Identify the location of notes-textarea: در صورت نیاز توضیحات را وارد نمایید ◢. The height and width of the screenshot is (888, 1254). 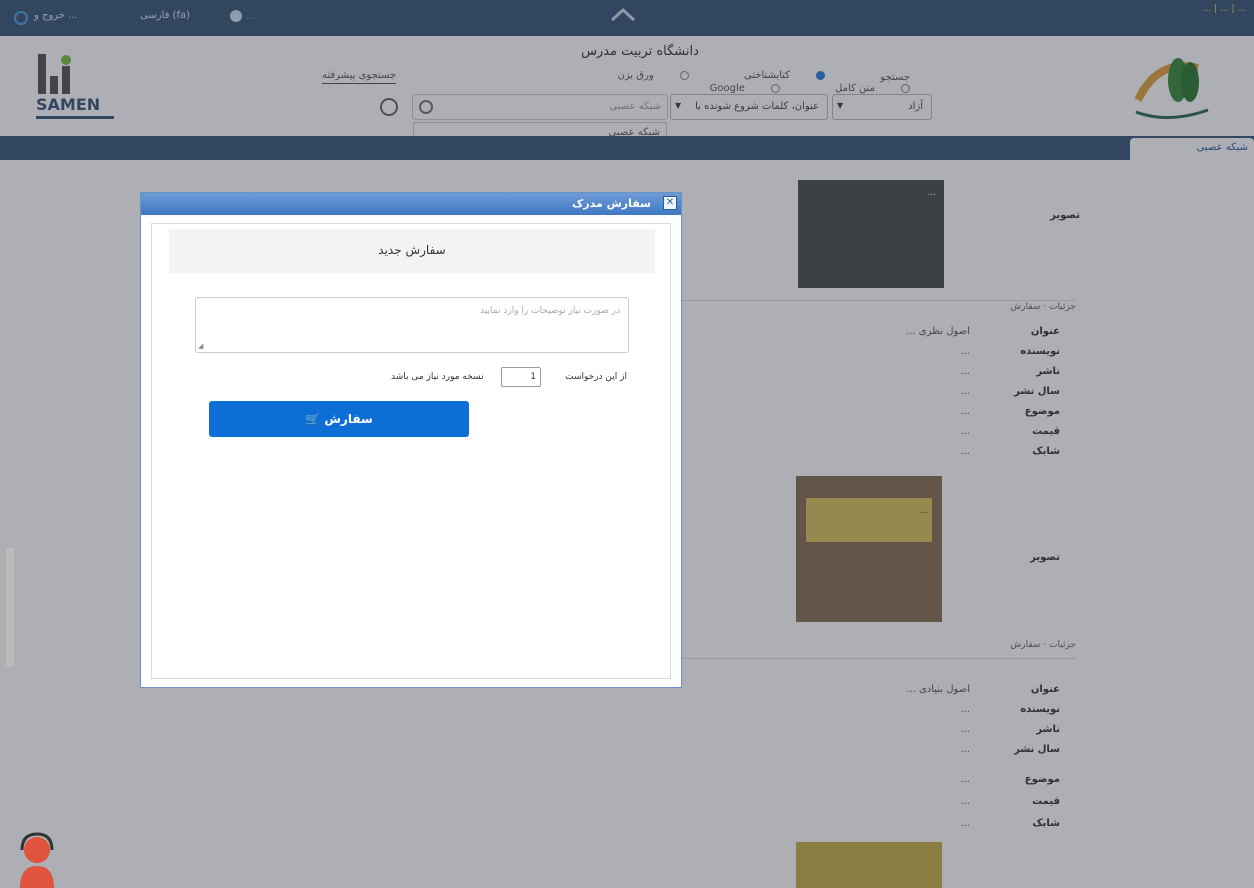
(412, 325).